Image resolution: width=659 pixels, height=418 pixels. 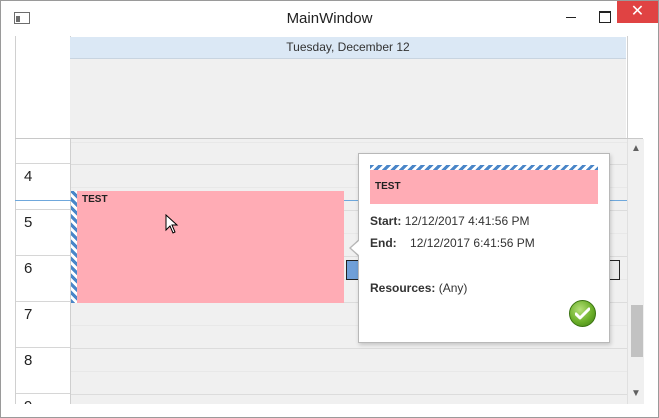 I want to click on title-bar: MainWindow ✕, so click(x=329, y=18).